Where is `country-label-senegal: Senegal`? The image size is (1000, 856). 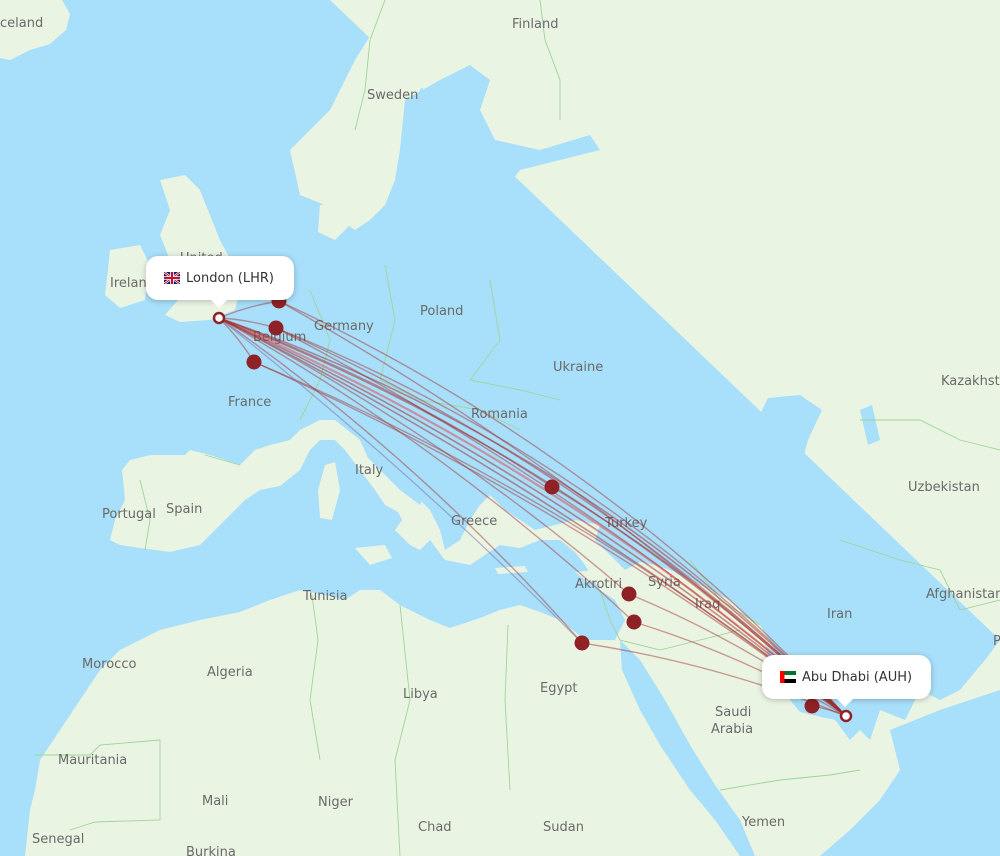 country-label-senegal: Senegal is located at coordinates (58, 839).